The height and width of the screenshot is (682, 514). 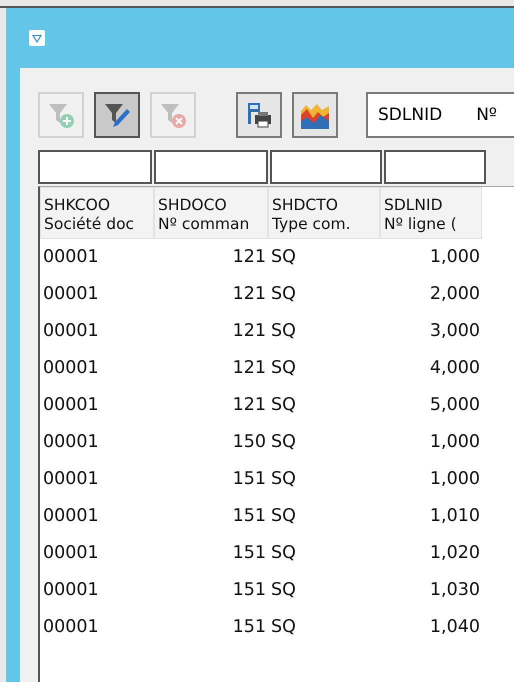 I want to click on table-cell-text: 1,020, so click(x=454, y=553).